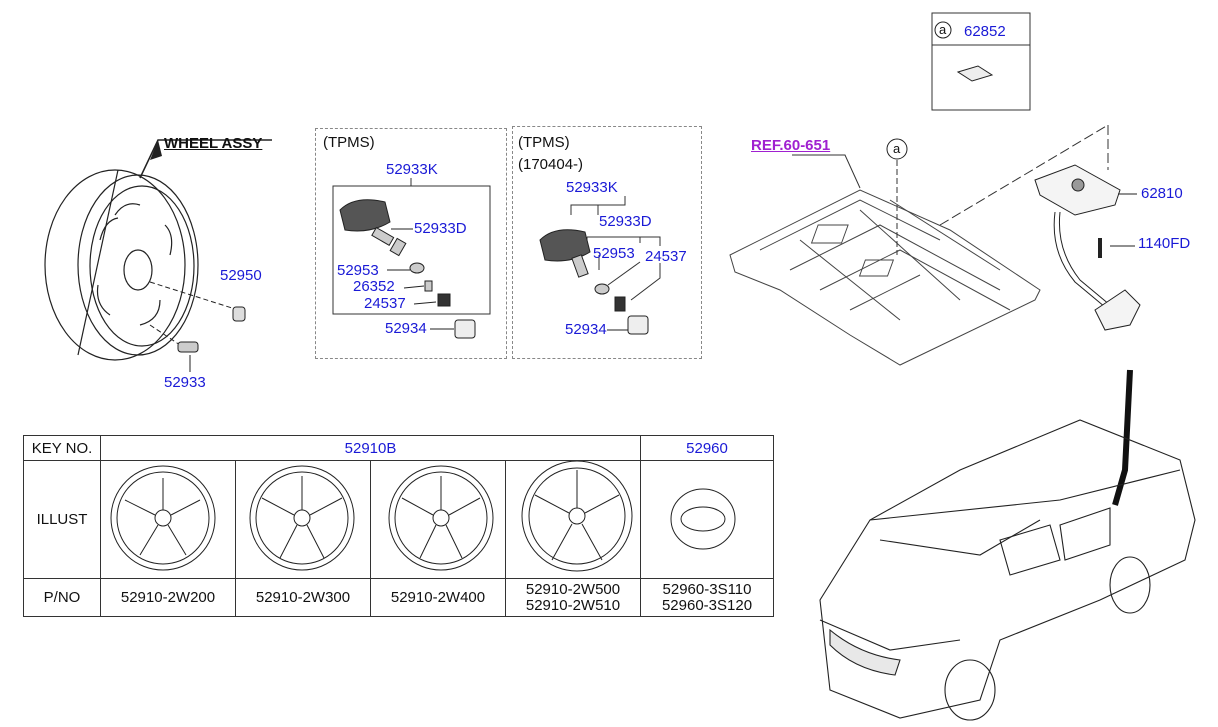 This screenshot has height=727, width=1218. I want to click on part-62810-label: 62810, so click(1162, 194).